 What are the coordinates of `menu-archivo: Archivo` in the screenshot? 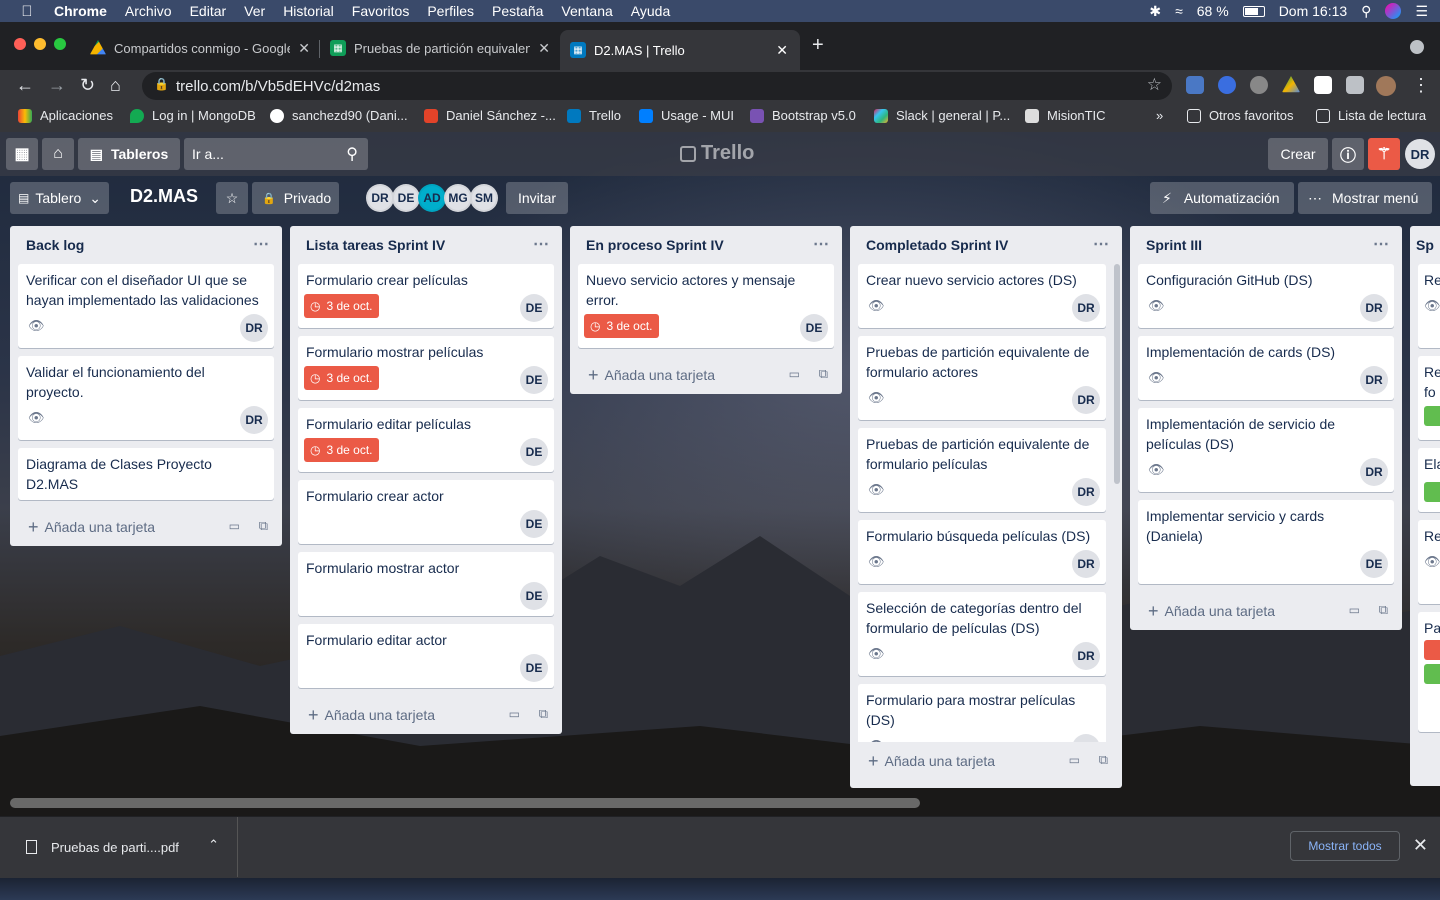 It's located at (148, 11).